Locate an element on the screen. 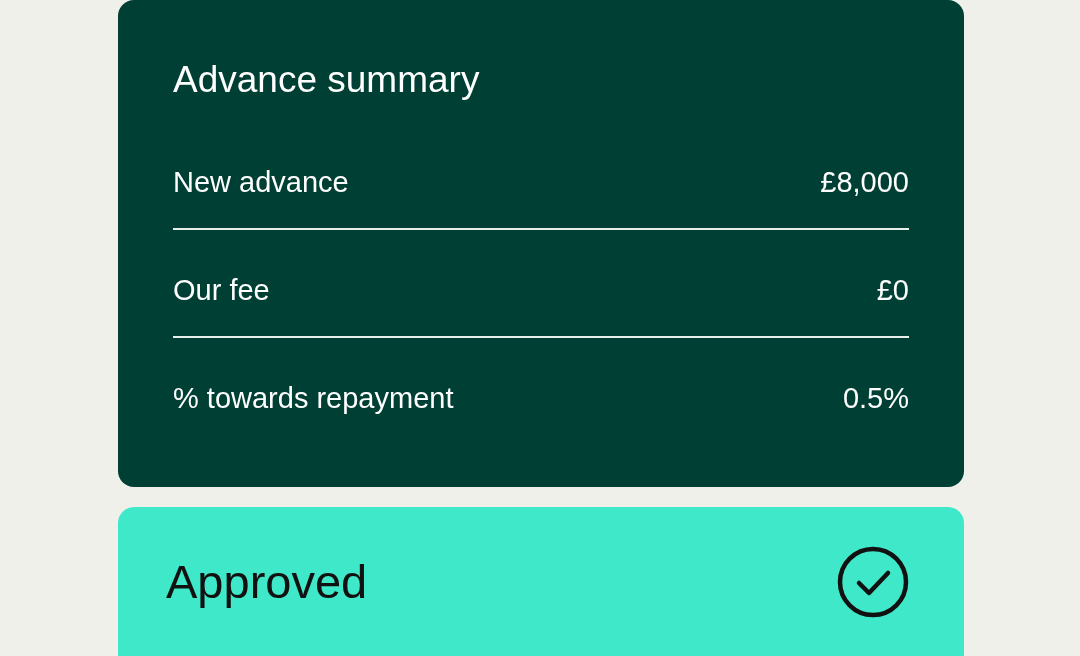 The width and height of the screenshot is (1080, 656). row-value: 0.5% is located at coordinates (875, 398).